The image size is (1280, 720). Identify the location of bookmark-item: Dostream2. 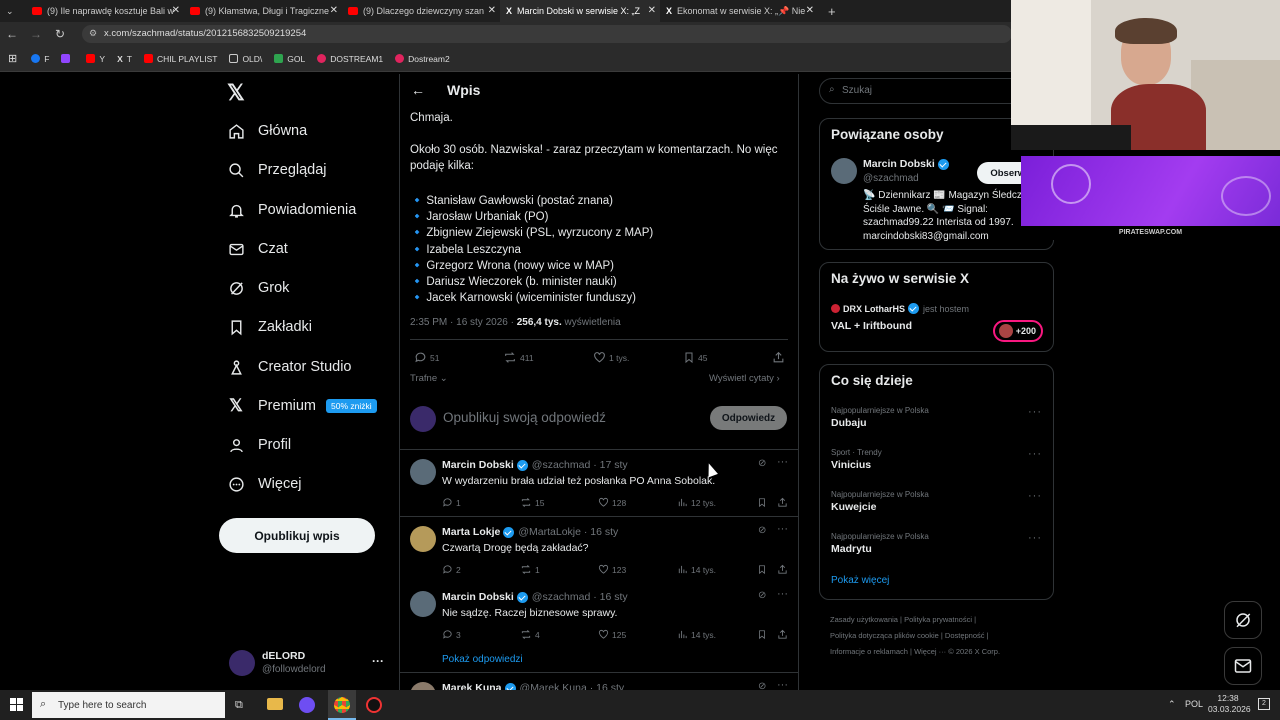
(422, 59).